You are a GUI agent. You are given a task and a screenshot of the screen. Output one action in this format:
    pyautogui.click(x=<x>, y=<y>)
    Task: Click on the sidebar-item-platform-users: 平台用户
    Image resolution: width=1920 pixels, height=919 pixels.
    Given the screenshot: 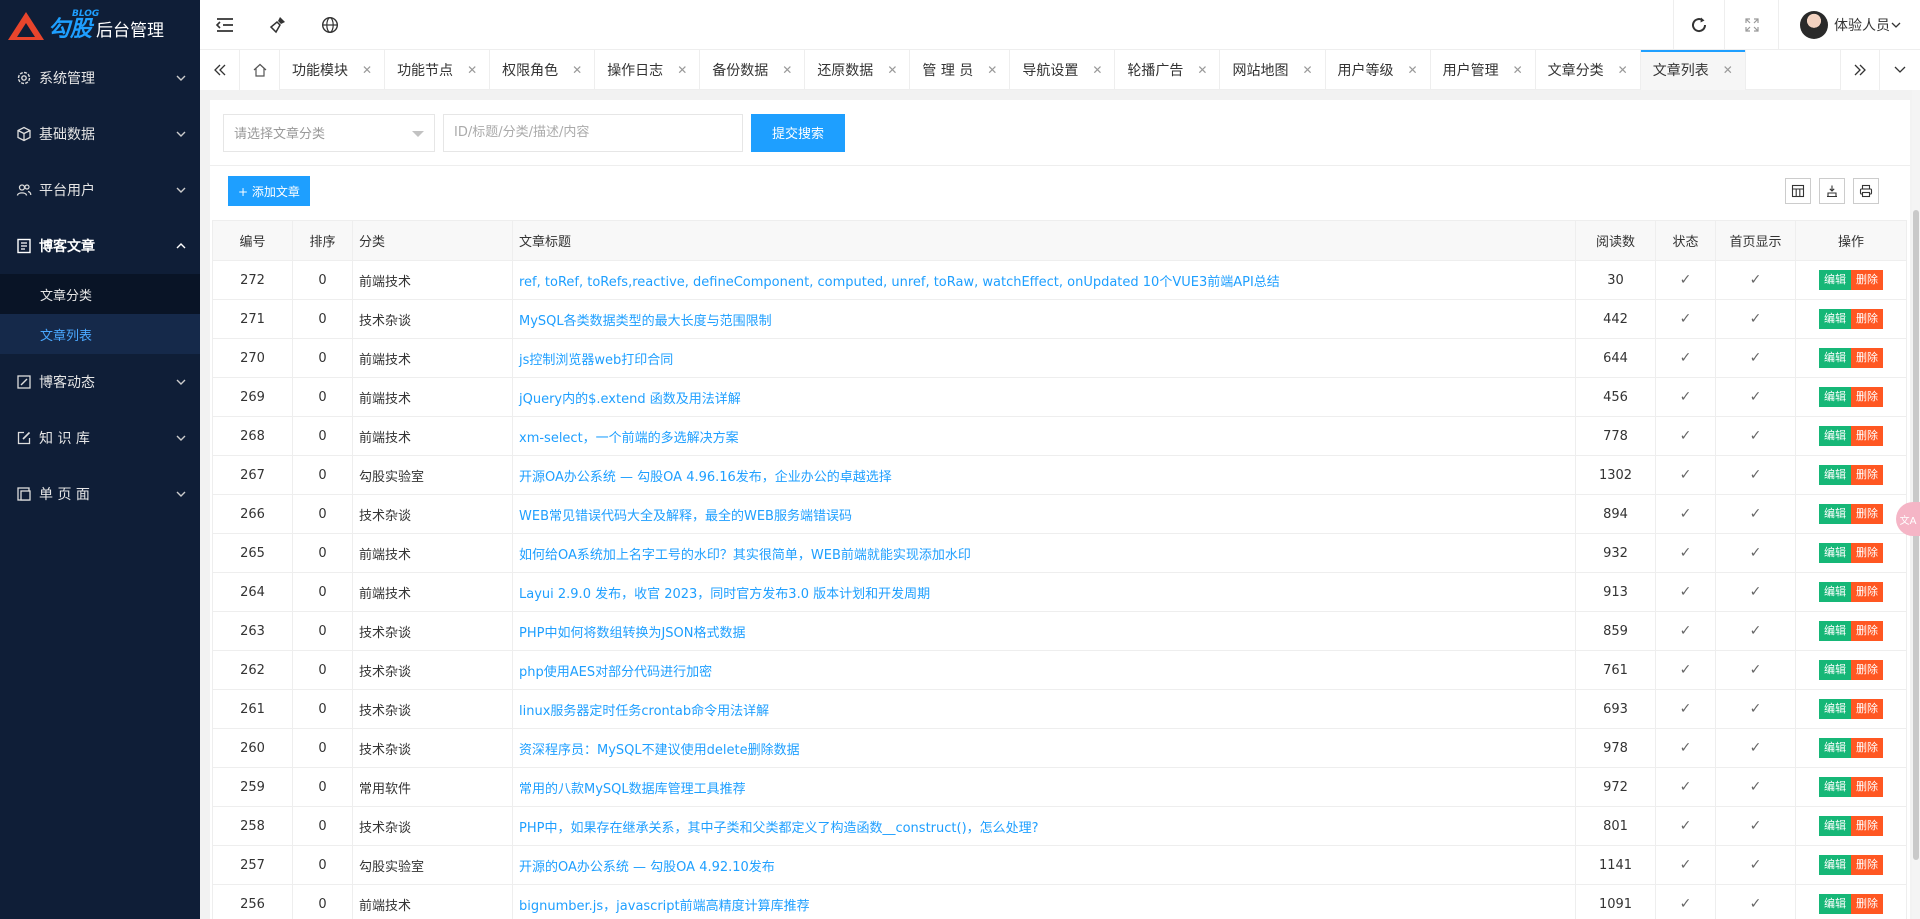 What is the action you would take?
    pyautogui.click(x=100, y=190)
    